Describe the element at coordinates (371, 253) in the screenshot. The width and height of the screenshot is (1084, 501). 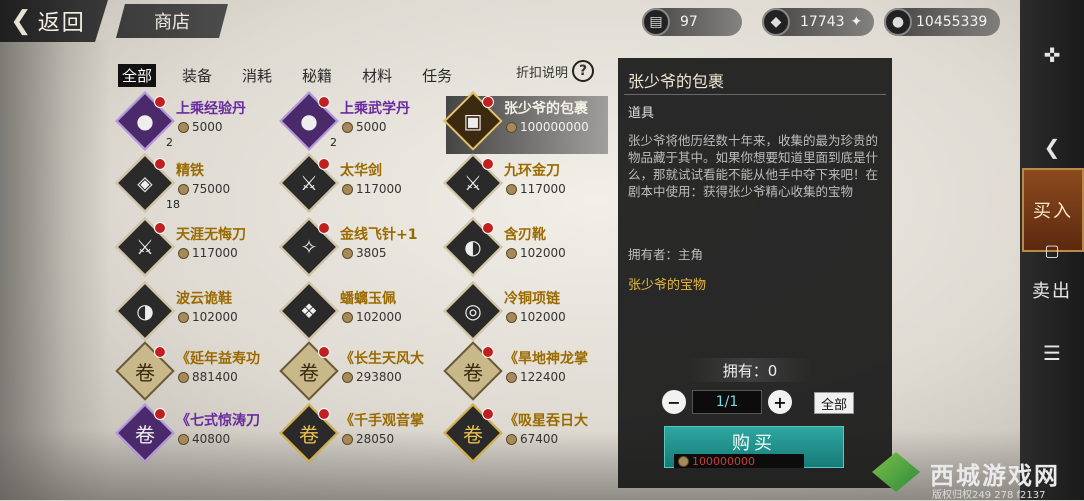
I see `item-price-value: 3805` at that location.